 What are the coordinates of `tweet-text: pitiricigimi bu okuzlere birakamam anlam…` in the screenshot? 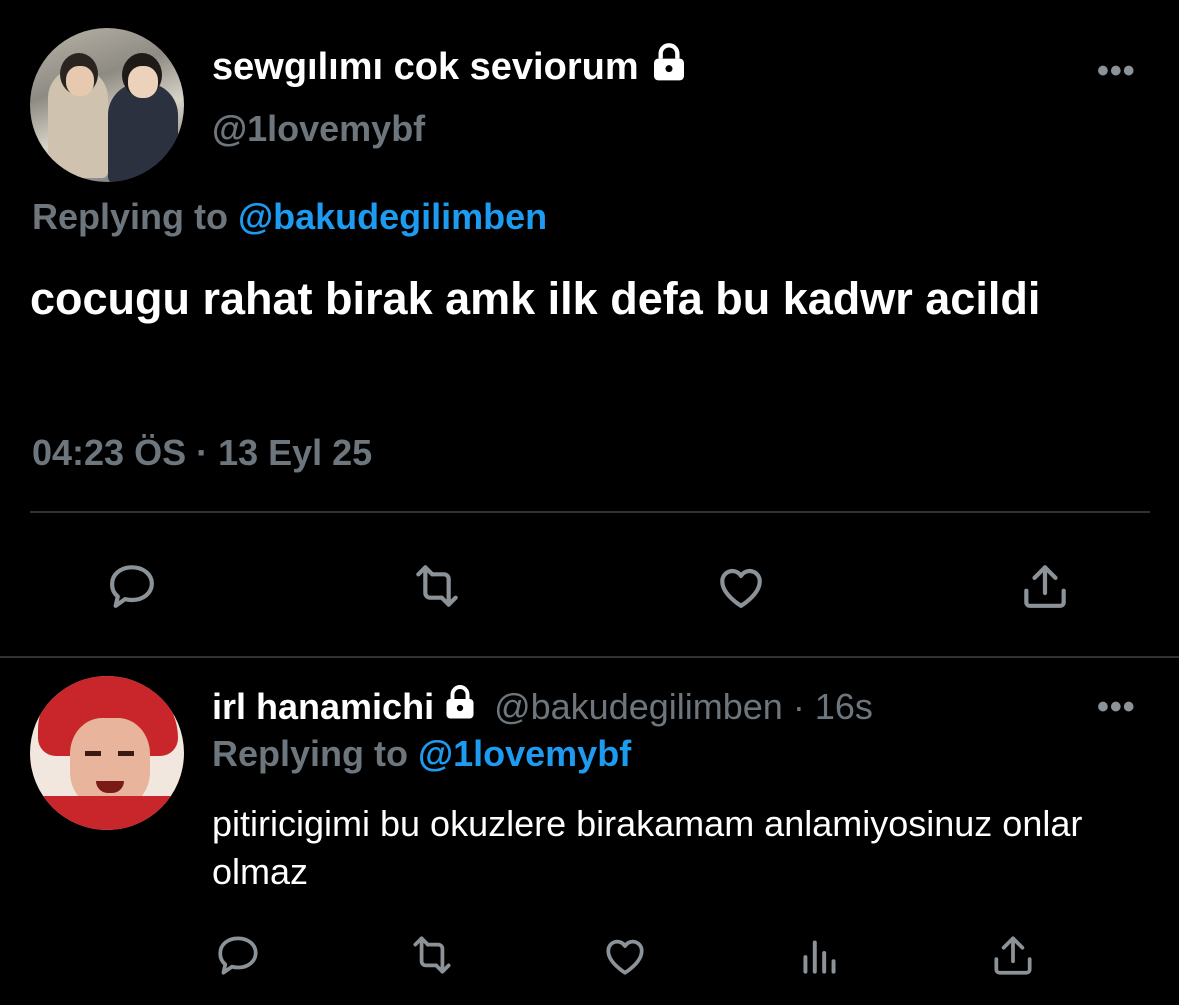 It's located at (647, 847).